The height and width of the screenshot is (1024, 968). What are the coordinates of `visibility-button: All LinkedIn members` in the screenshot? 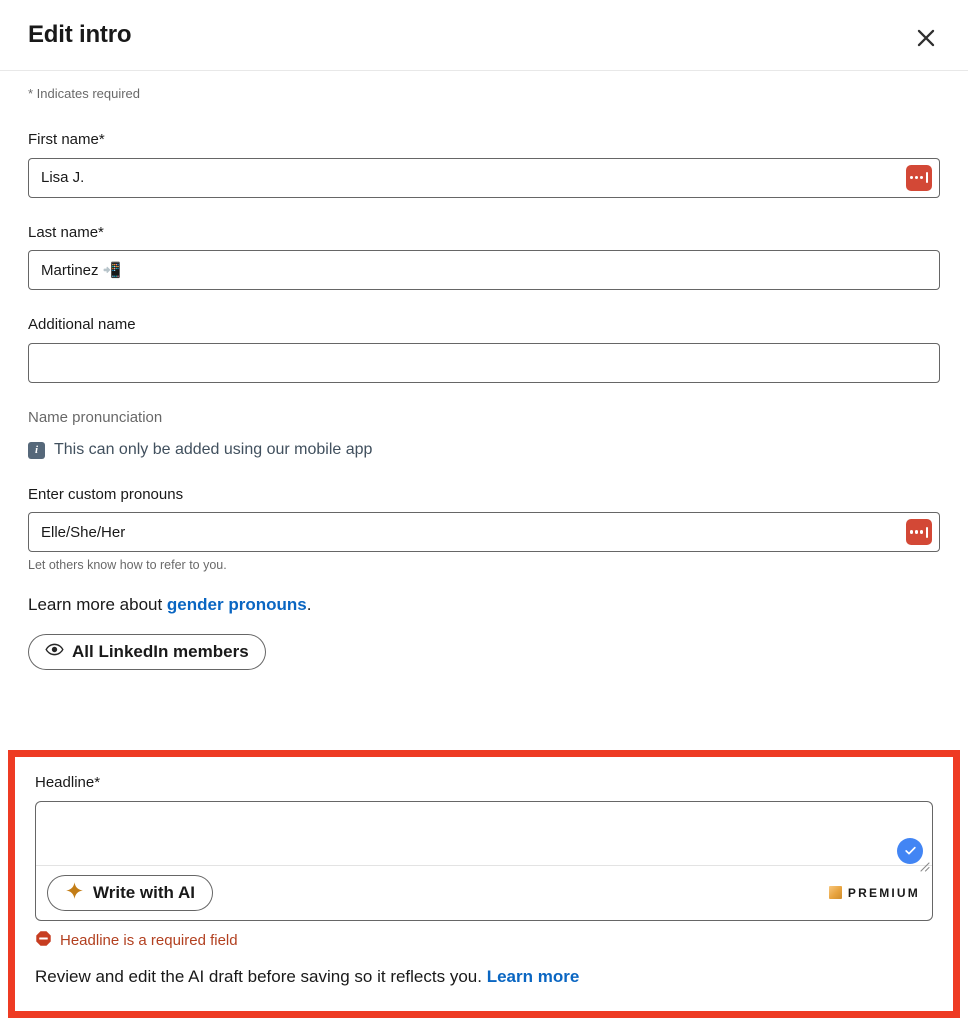 It's located at (147, 651).